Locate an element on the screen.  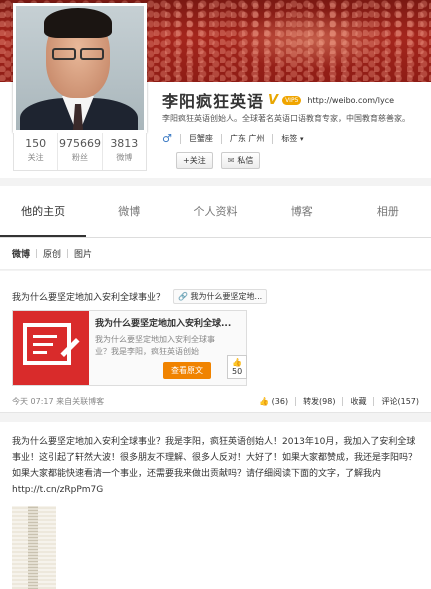
mail-icon: ✉ is located at coordinates (231, 160).